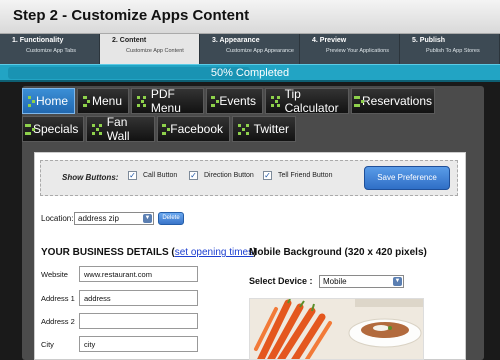  I want to click on website-field: www.restaurant.com, so click(138, 274).